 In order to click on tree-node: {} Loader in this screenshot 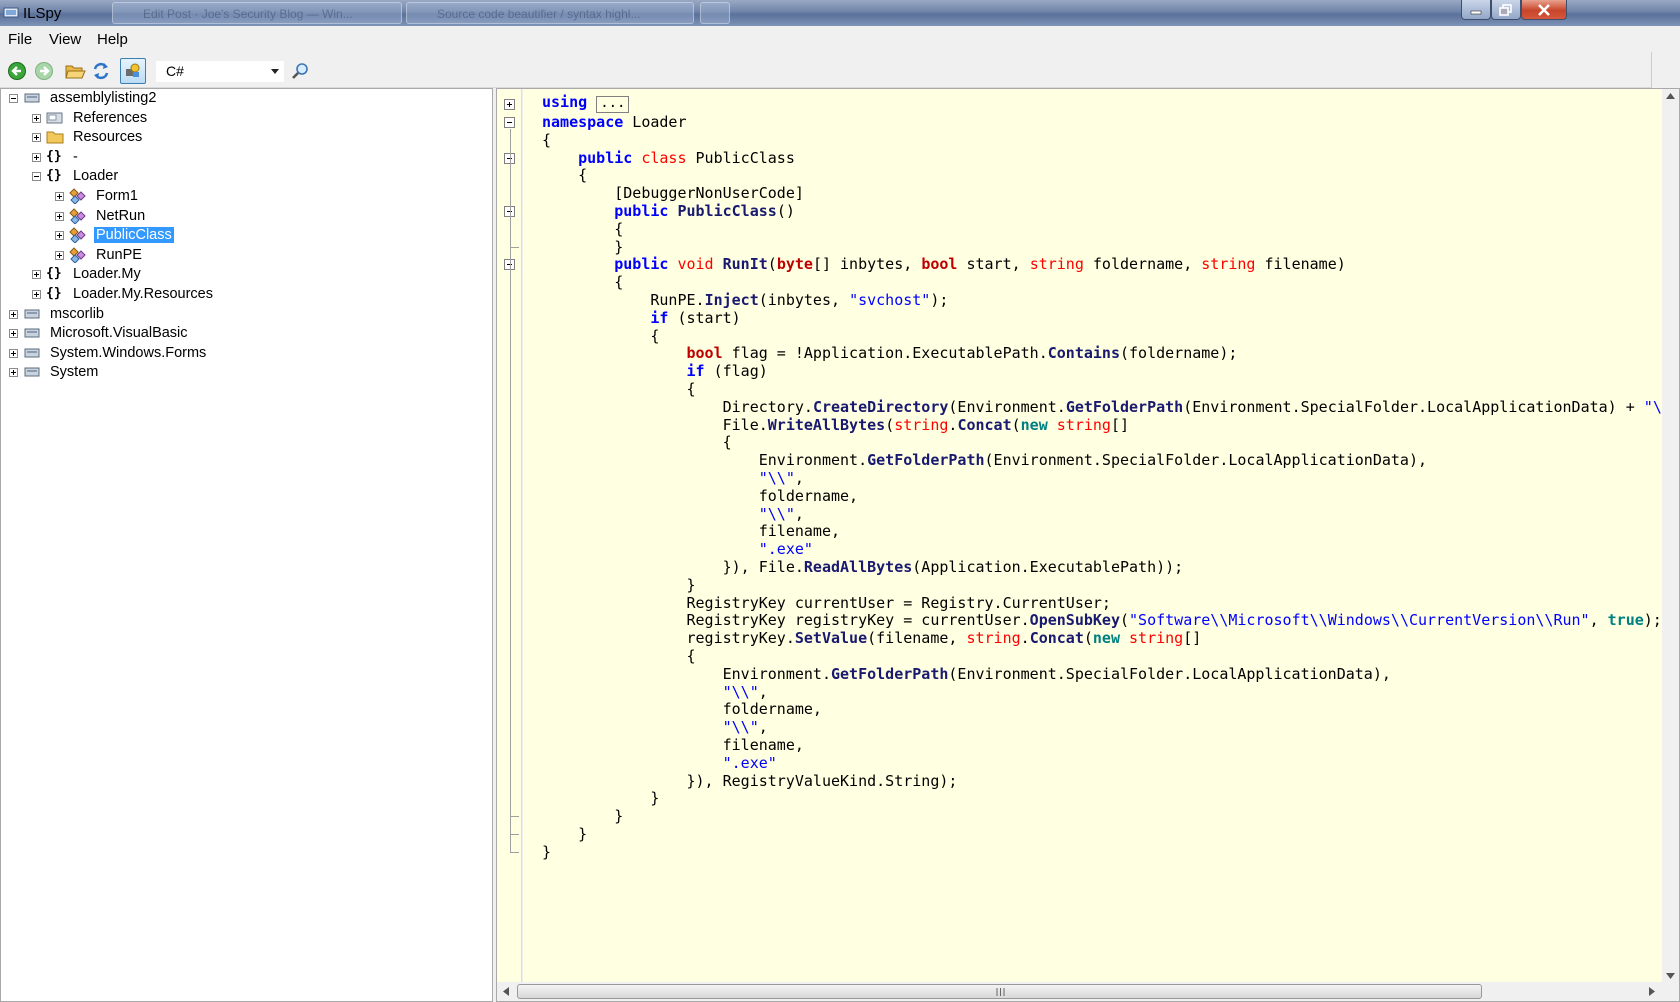, I will do `click(246, 177)`.